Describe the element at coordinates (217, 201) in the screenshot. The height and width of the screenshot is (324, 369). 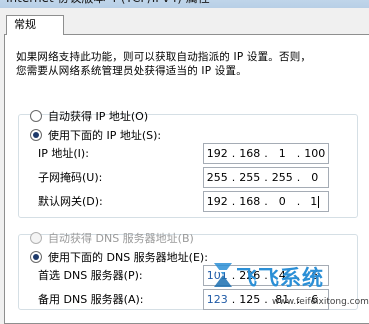
I see `gateway-octet-1: 192` at that location.